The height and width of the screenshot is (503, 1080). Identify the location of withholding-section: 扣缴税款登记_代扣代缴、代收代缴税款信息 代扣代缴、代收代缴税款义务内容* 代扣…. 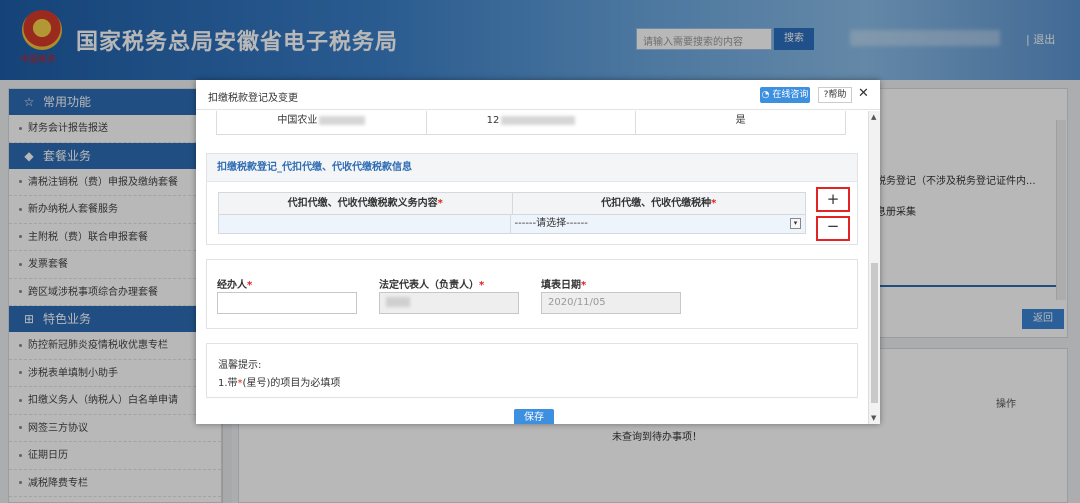
(532, 199).